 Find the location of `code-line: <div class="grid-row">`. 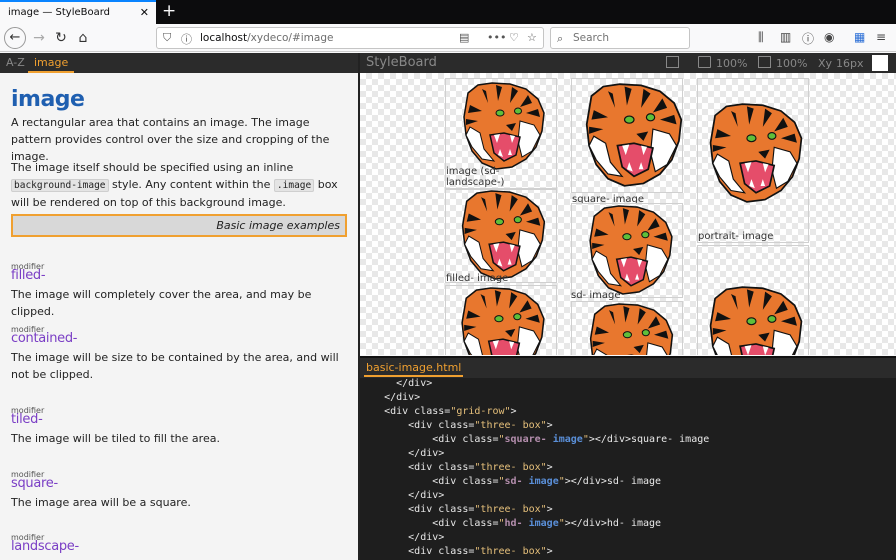

code-line: <div class="grid-row"> is located at coordinates (438, 411).